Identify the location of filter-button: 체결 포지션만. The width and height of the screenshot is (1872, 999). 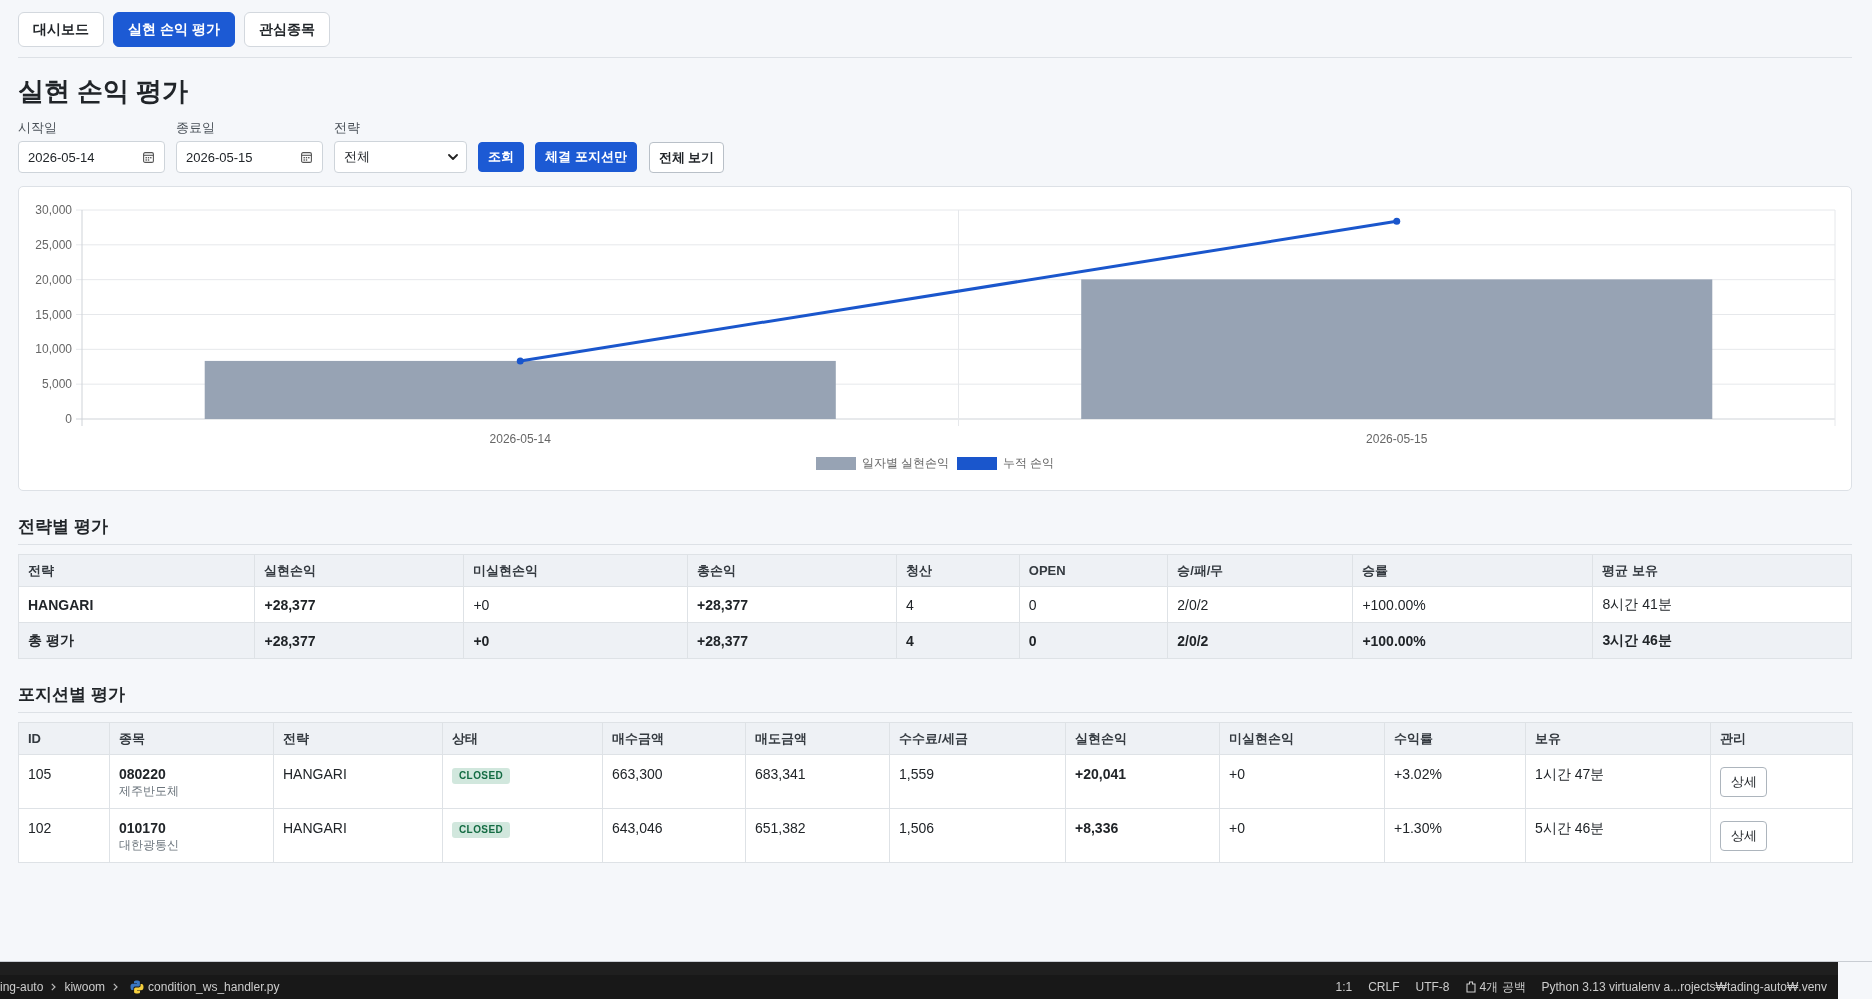
(586, 157).